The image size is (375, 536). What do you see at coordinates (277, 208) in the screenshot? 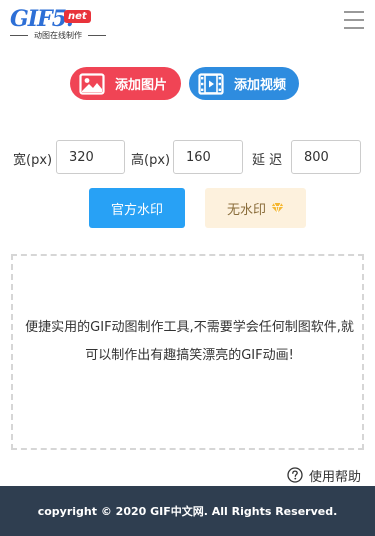
I see `diamond-icon` at bounding box center [277, 208].